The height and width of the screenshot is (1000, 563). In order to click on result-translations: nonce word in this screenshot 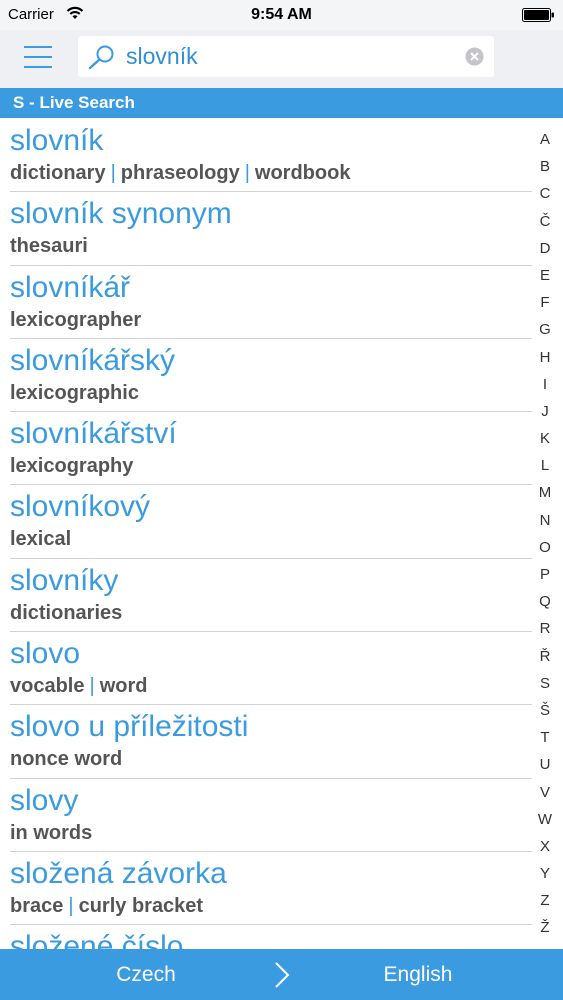, I will do `click(66, 759)`.